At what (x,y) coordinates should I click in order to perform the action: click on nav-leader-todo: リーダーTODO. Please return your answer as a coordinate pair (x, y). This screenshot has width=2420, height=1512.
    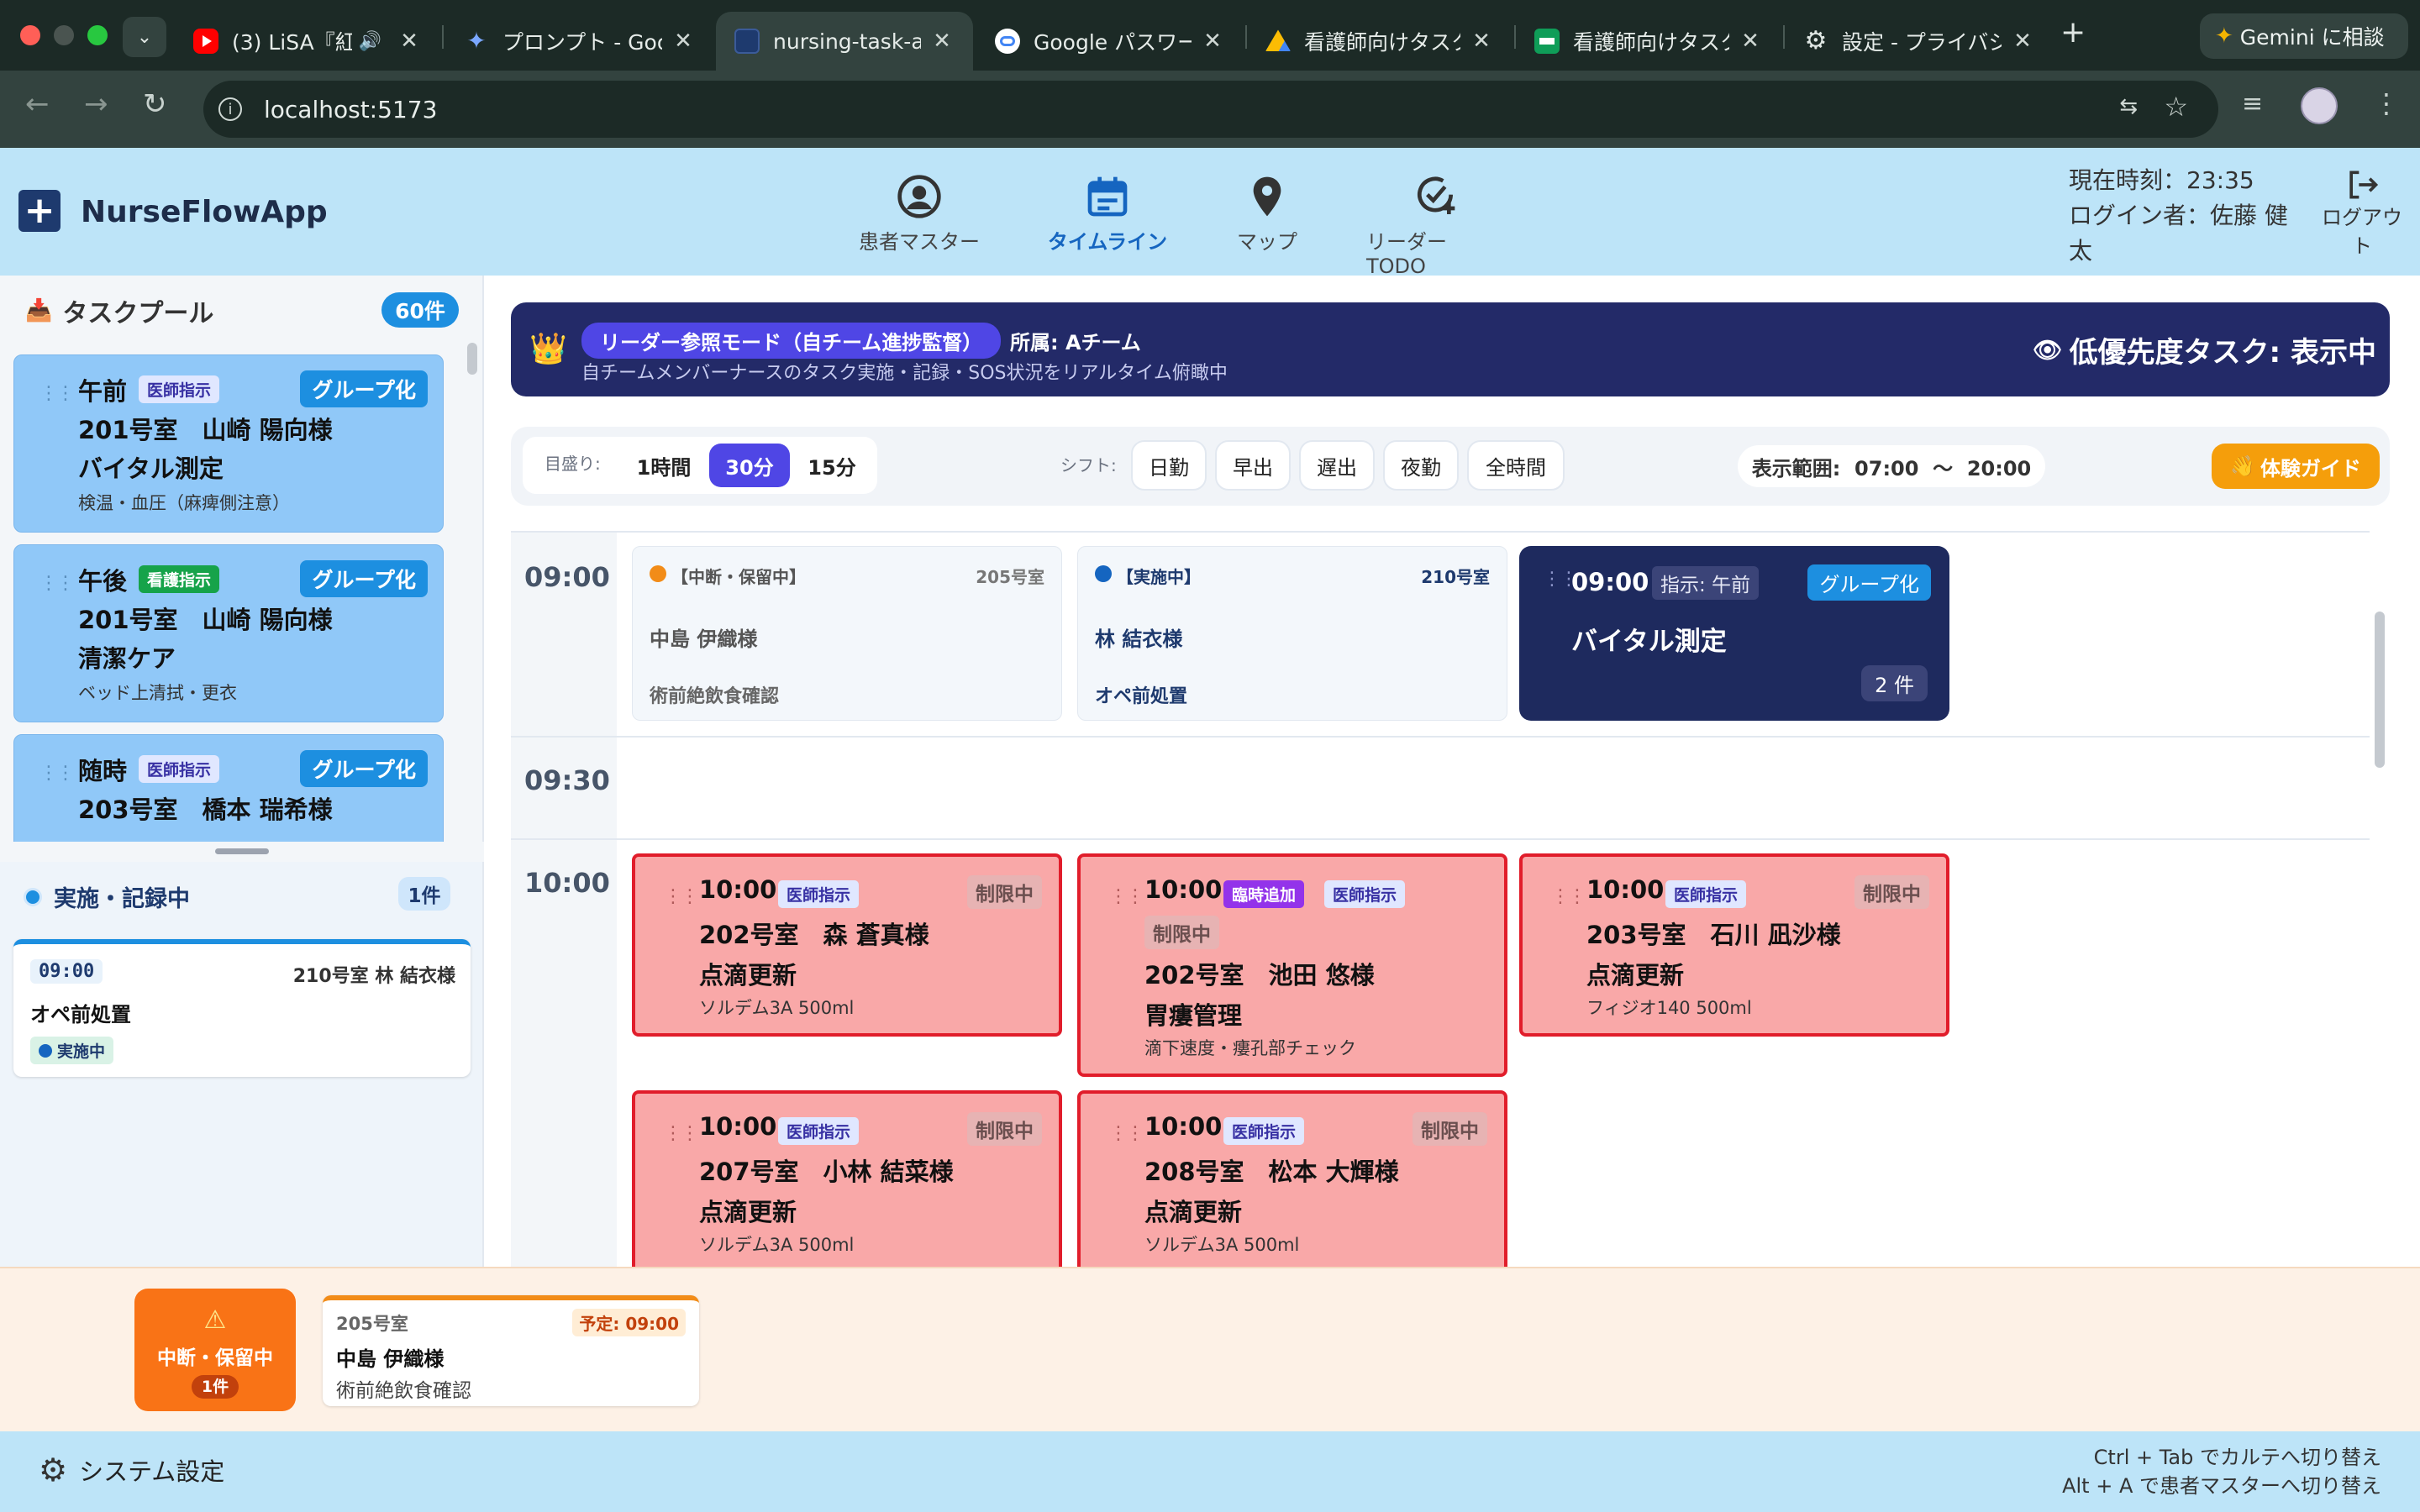
    Looking at the image, I should click on (1435, 225).